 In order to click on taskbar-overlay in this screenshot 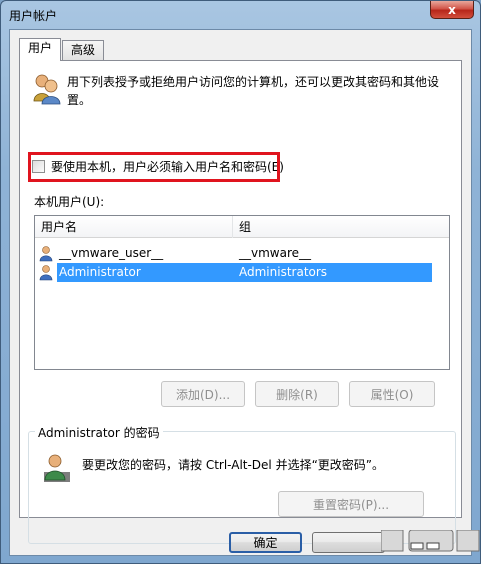, I will do `click(430, 540)`.